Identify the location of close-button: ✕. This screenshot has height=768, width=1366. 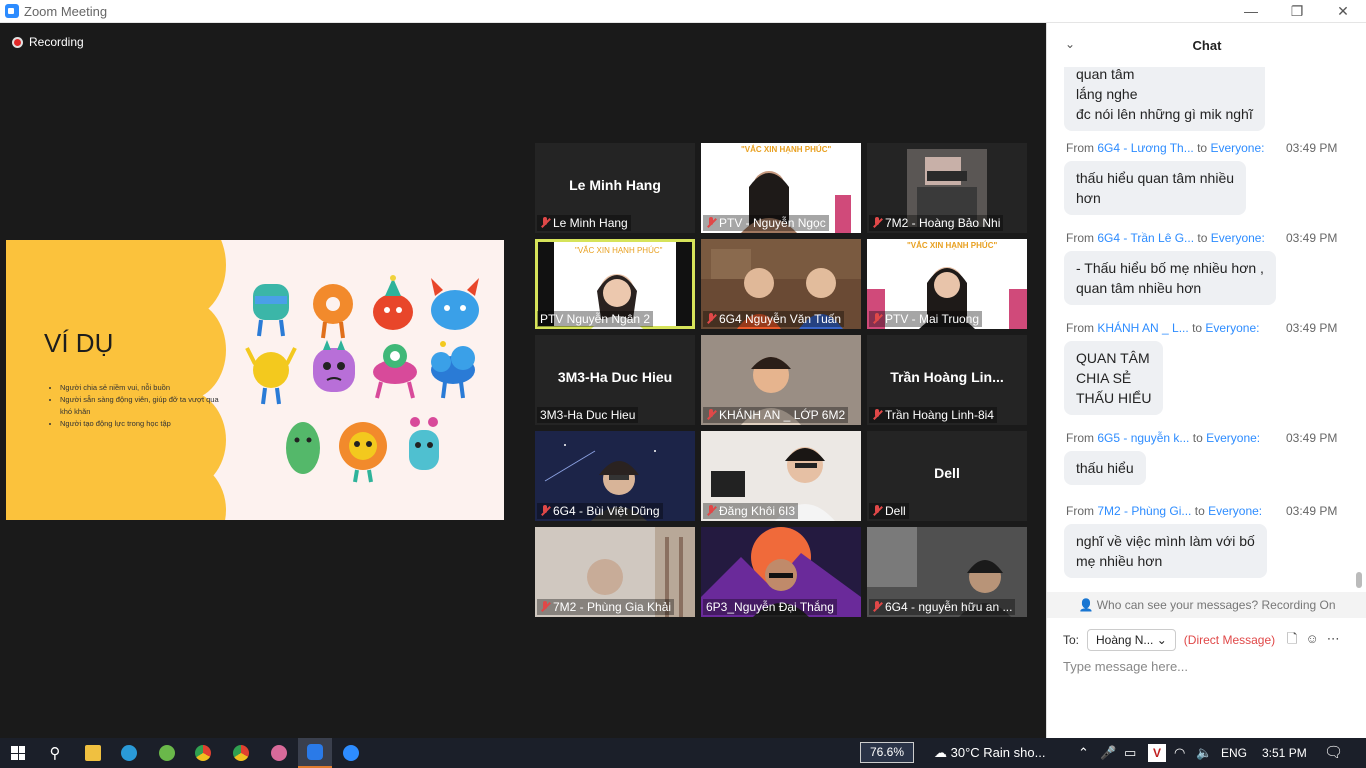
(1343, 11).